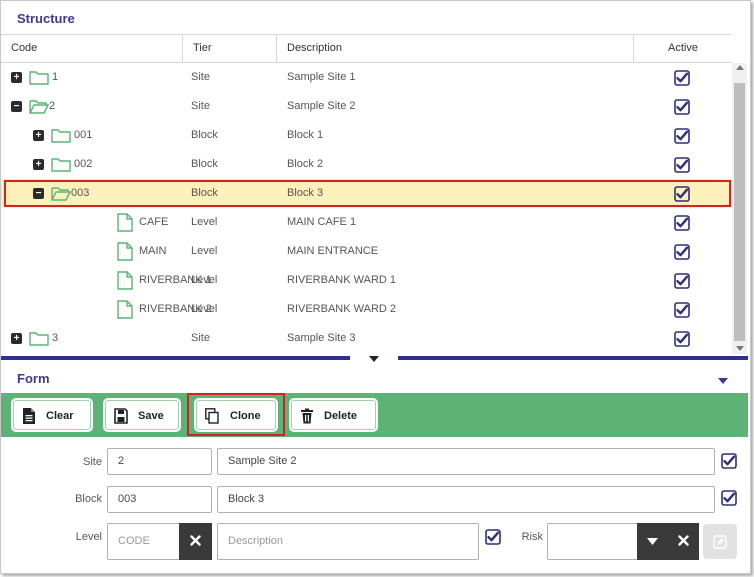  I want to click on tree-row: CAFE Level MAIN CAFE 1, so click(366, 222).